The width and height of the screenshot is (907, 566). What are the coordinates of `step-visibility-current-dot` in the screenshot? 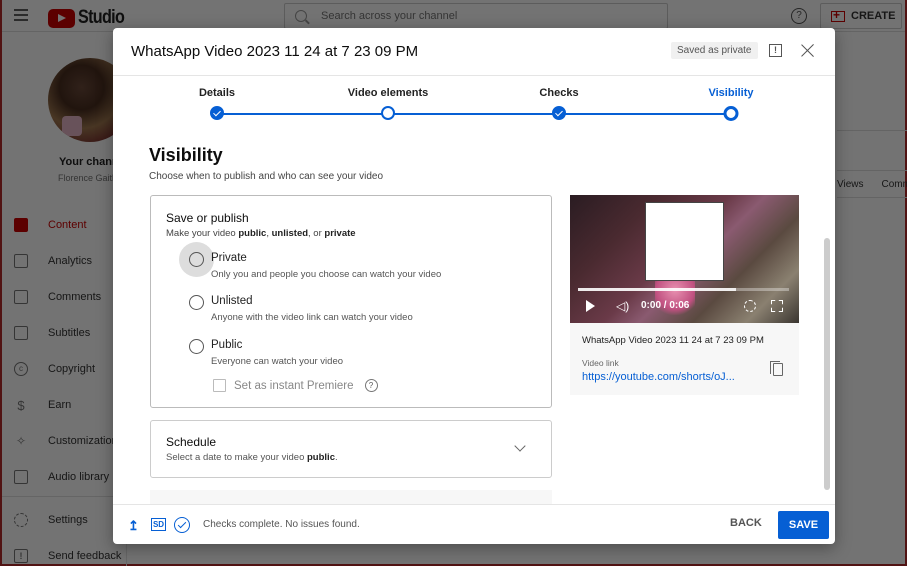 It's located at (731, 113).